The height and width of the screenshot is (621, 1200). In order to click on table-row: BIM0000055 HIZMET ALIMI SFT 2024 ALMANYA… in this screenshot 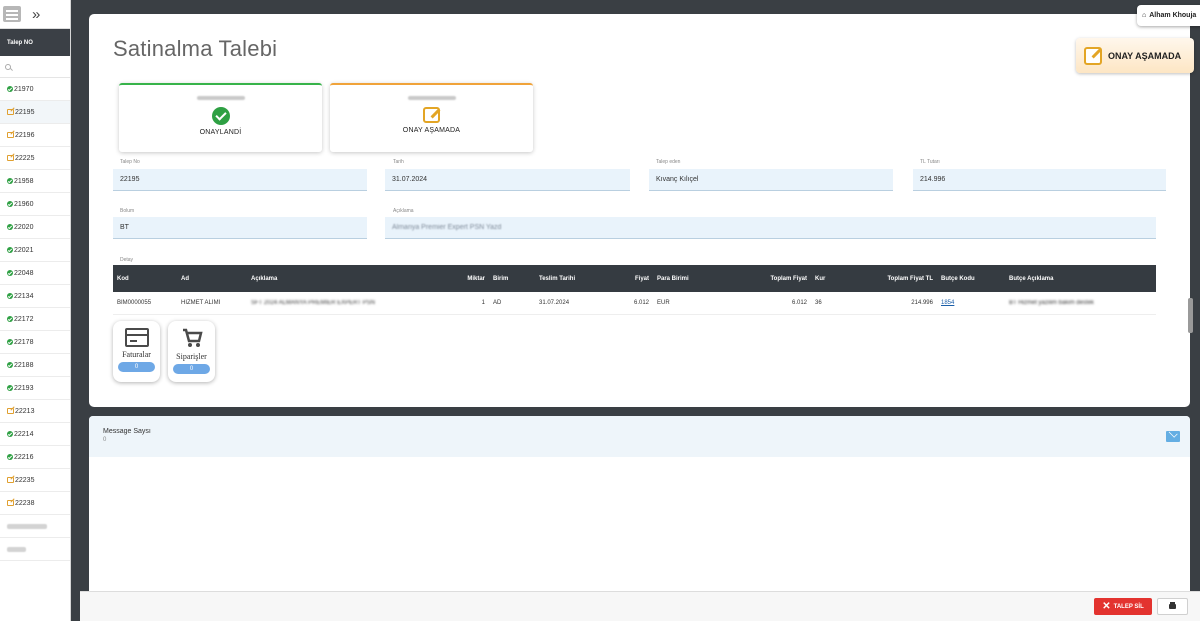, I will do `click(634, 303)`.